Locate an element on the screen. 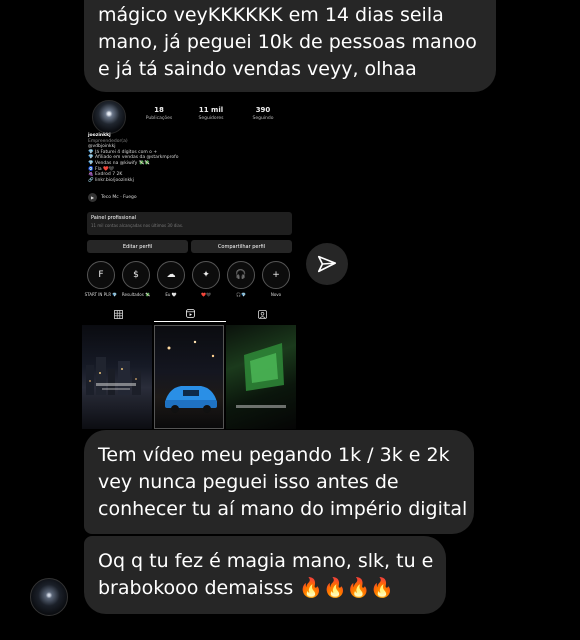  reels-icon is located at coordinates (190, 313).